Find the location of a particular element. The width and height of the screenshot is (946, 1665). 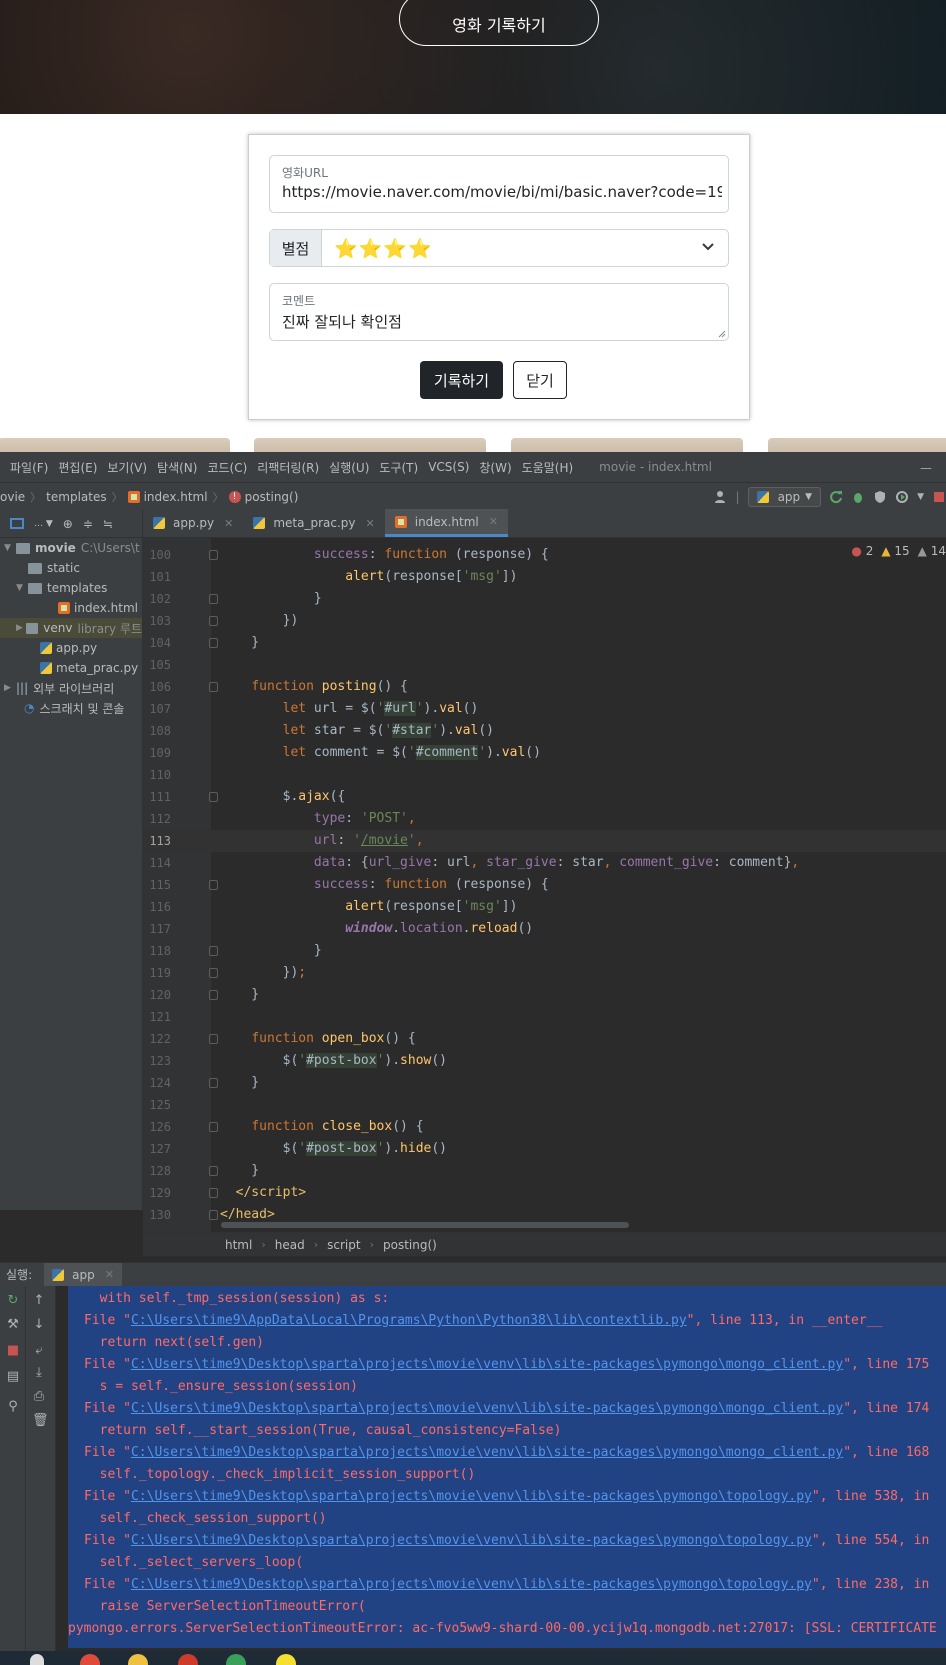

scroll-to-end-icon: ⤓ is located at coordinates (39, 1373).